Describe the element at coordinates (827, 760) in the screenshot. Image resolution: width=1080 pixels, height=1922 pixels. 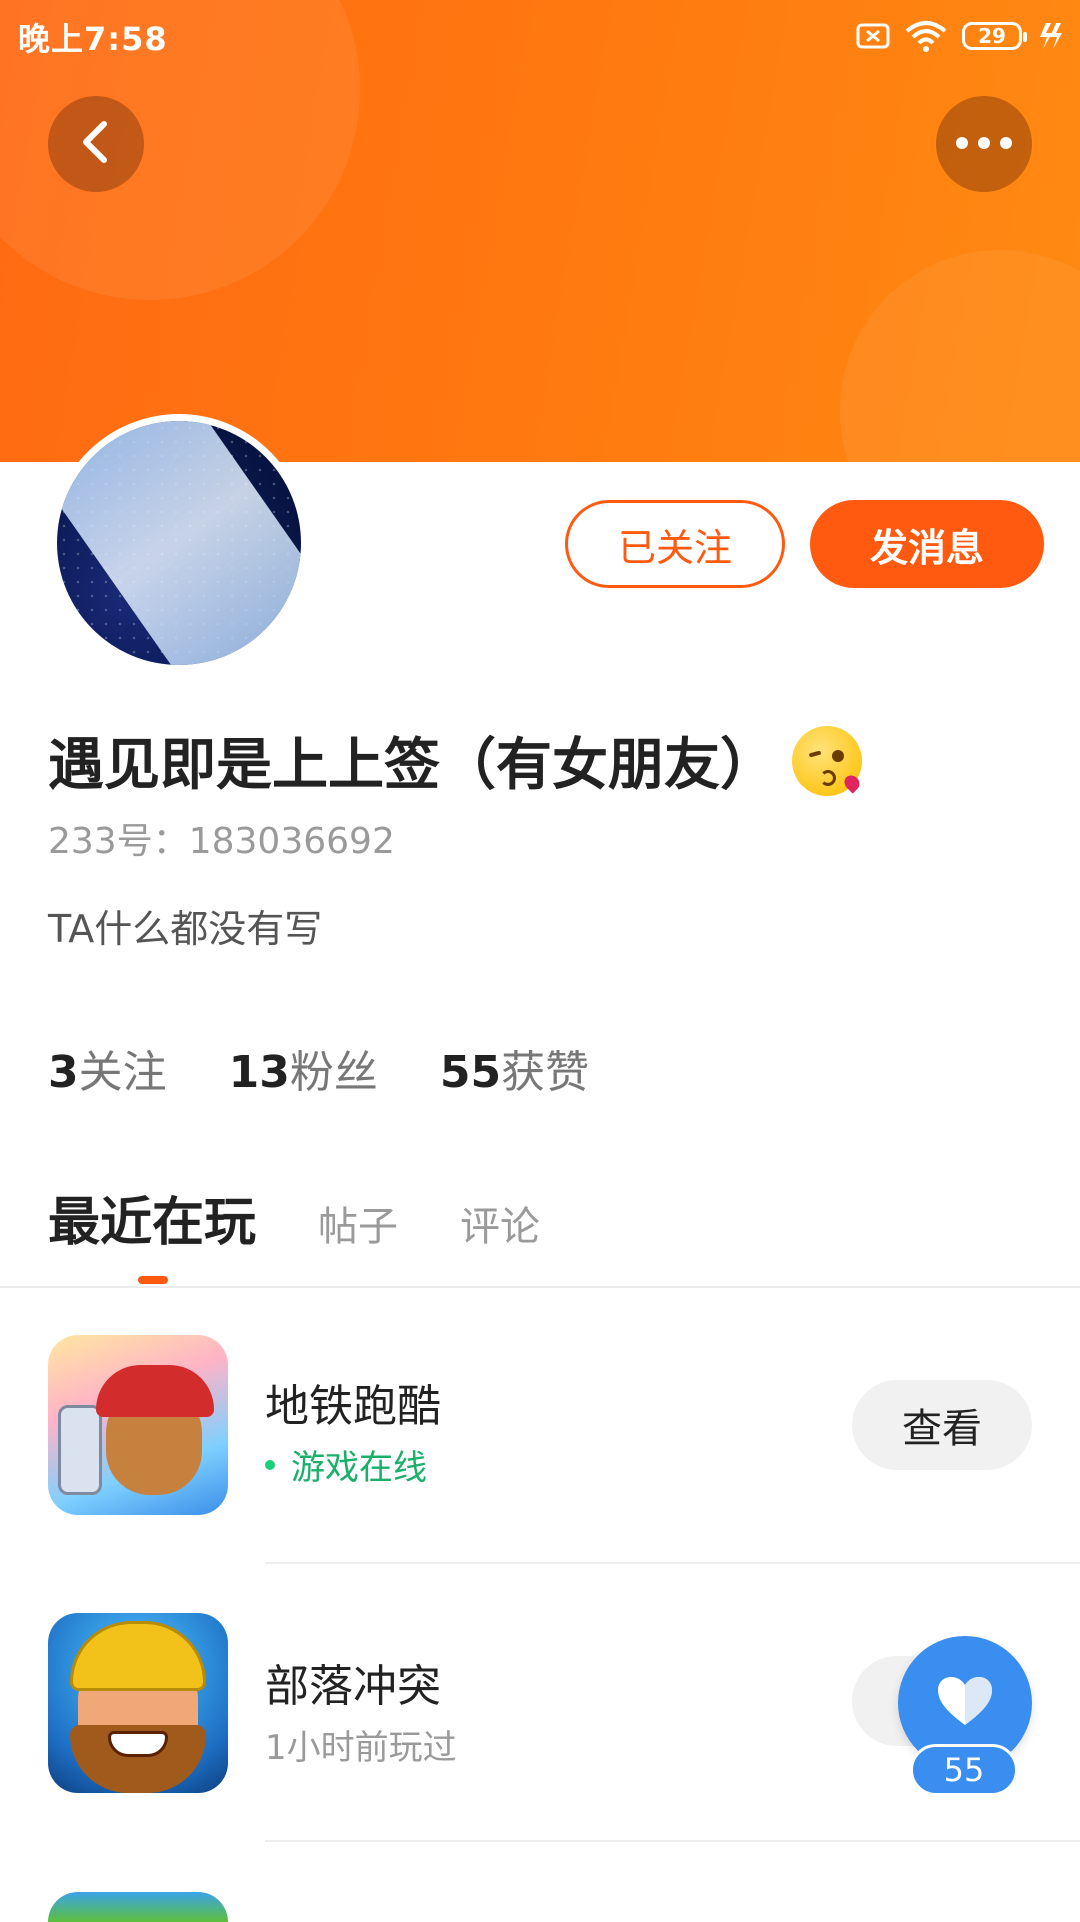
I see `kissing-face-emoji-icon` at that location.